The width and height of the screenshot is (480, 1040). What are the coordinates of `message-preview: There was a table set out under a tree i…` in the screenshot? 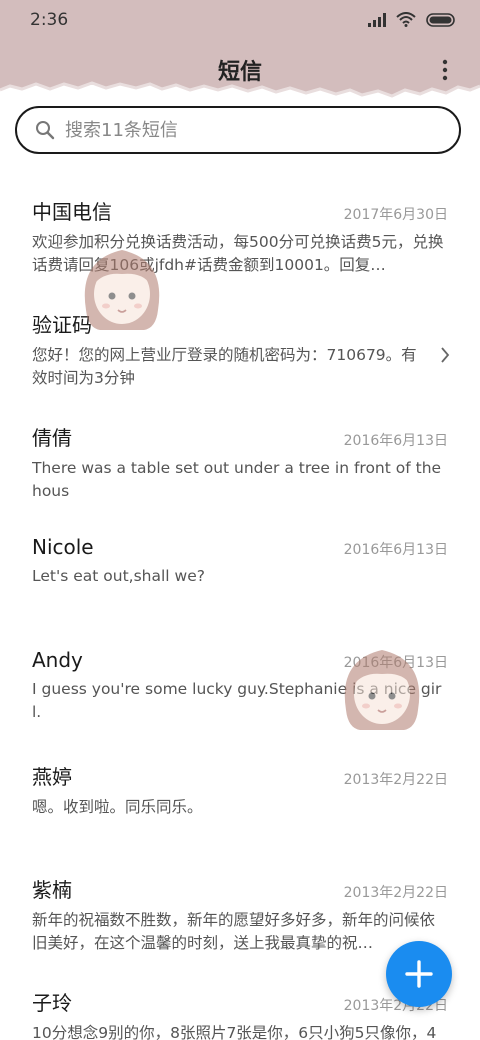 It's located at (237, 479).